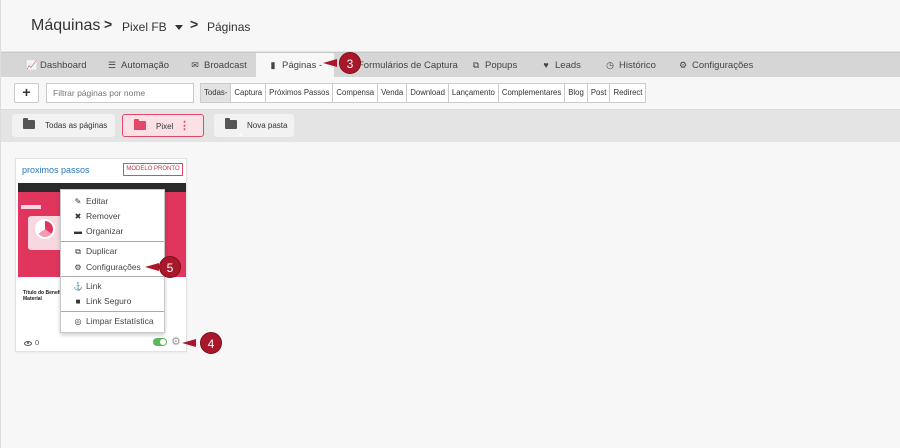 Image resolution: width=900 pixels, height=448 pixels. Describe the element at coordinates (356, 93) in the screenshot. I see `filter-compensa: Compensa` at that location.